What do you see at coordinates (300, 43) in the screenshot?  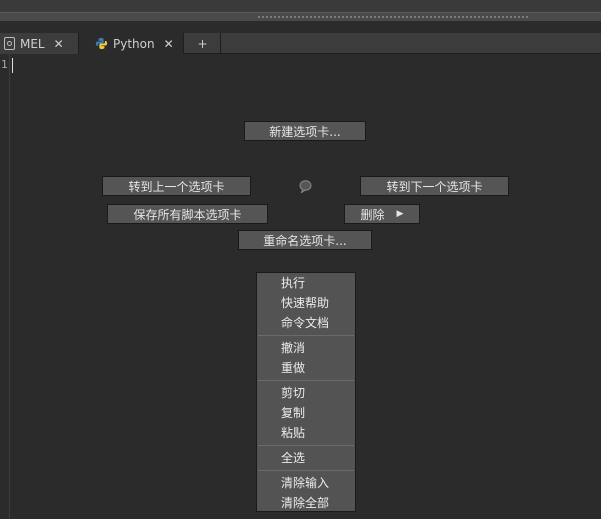 I see `script-tab-bar: MEL ✕ Python ✕ +` at bounding box center [300, 43].